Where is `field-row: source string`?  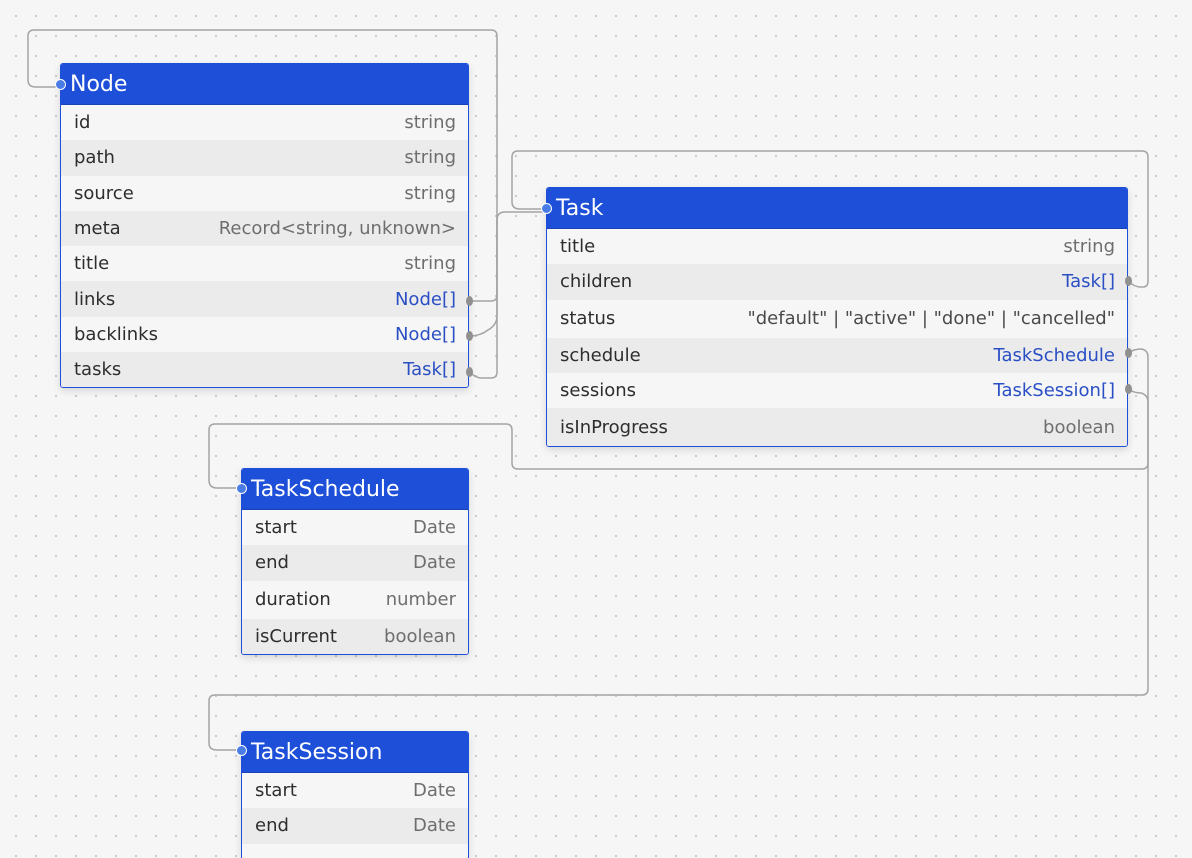 field-row: source string is located at coordinates (264, 193).